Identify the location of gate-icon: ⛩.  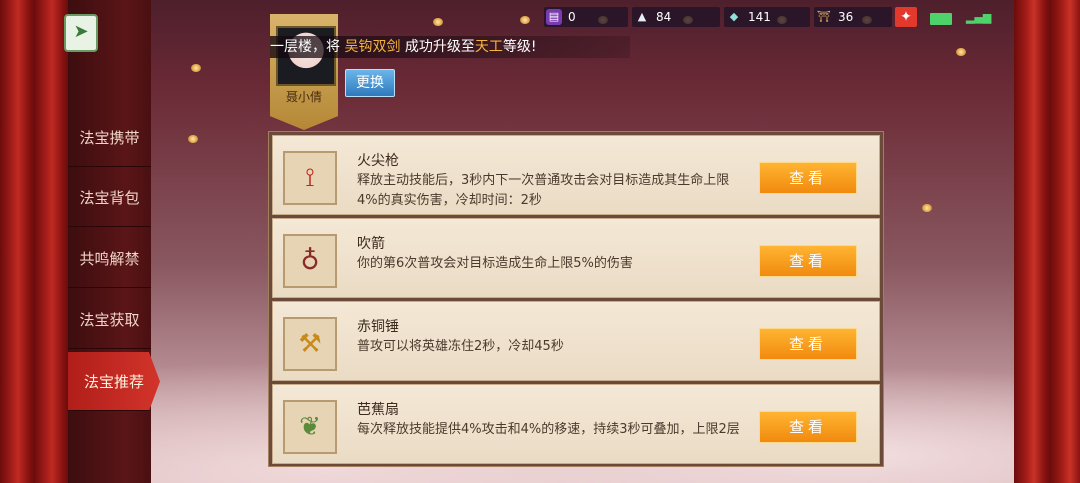
(824, 16).